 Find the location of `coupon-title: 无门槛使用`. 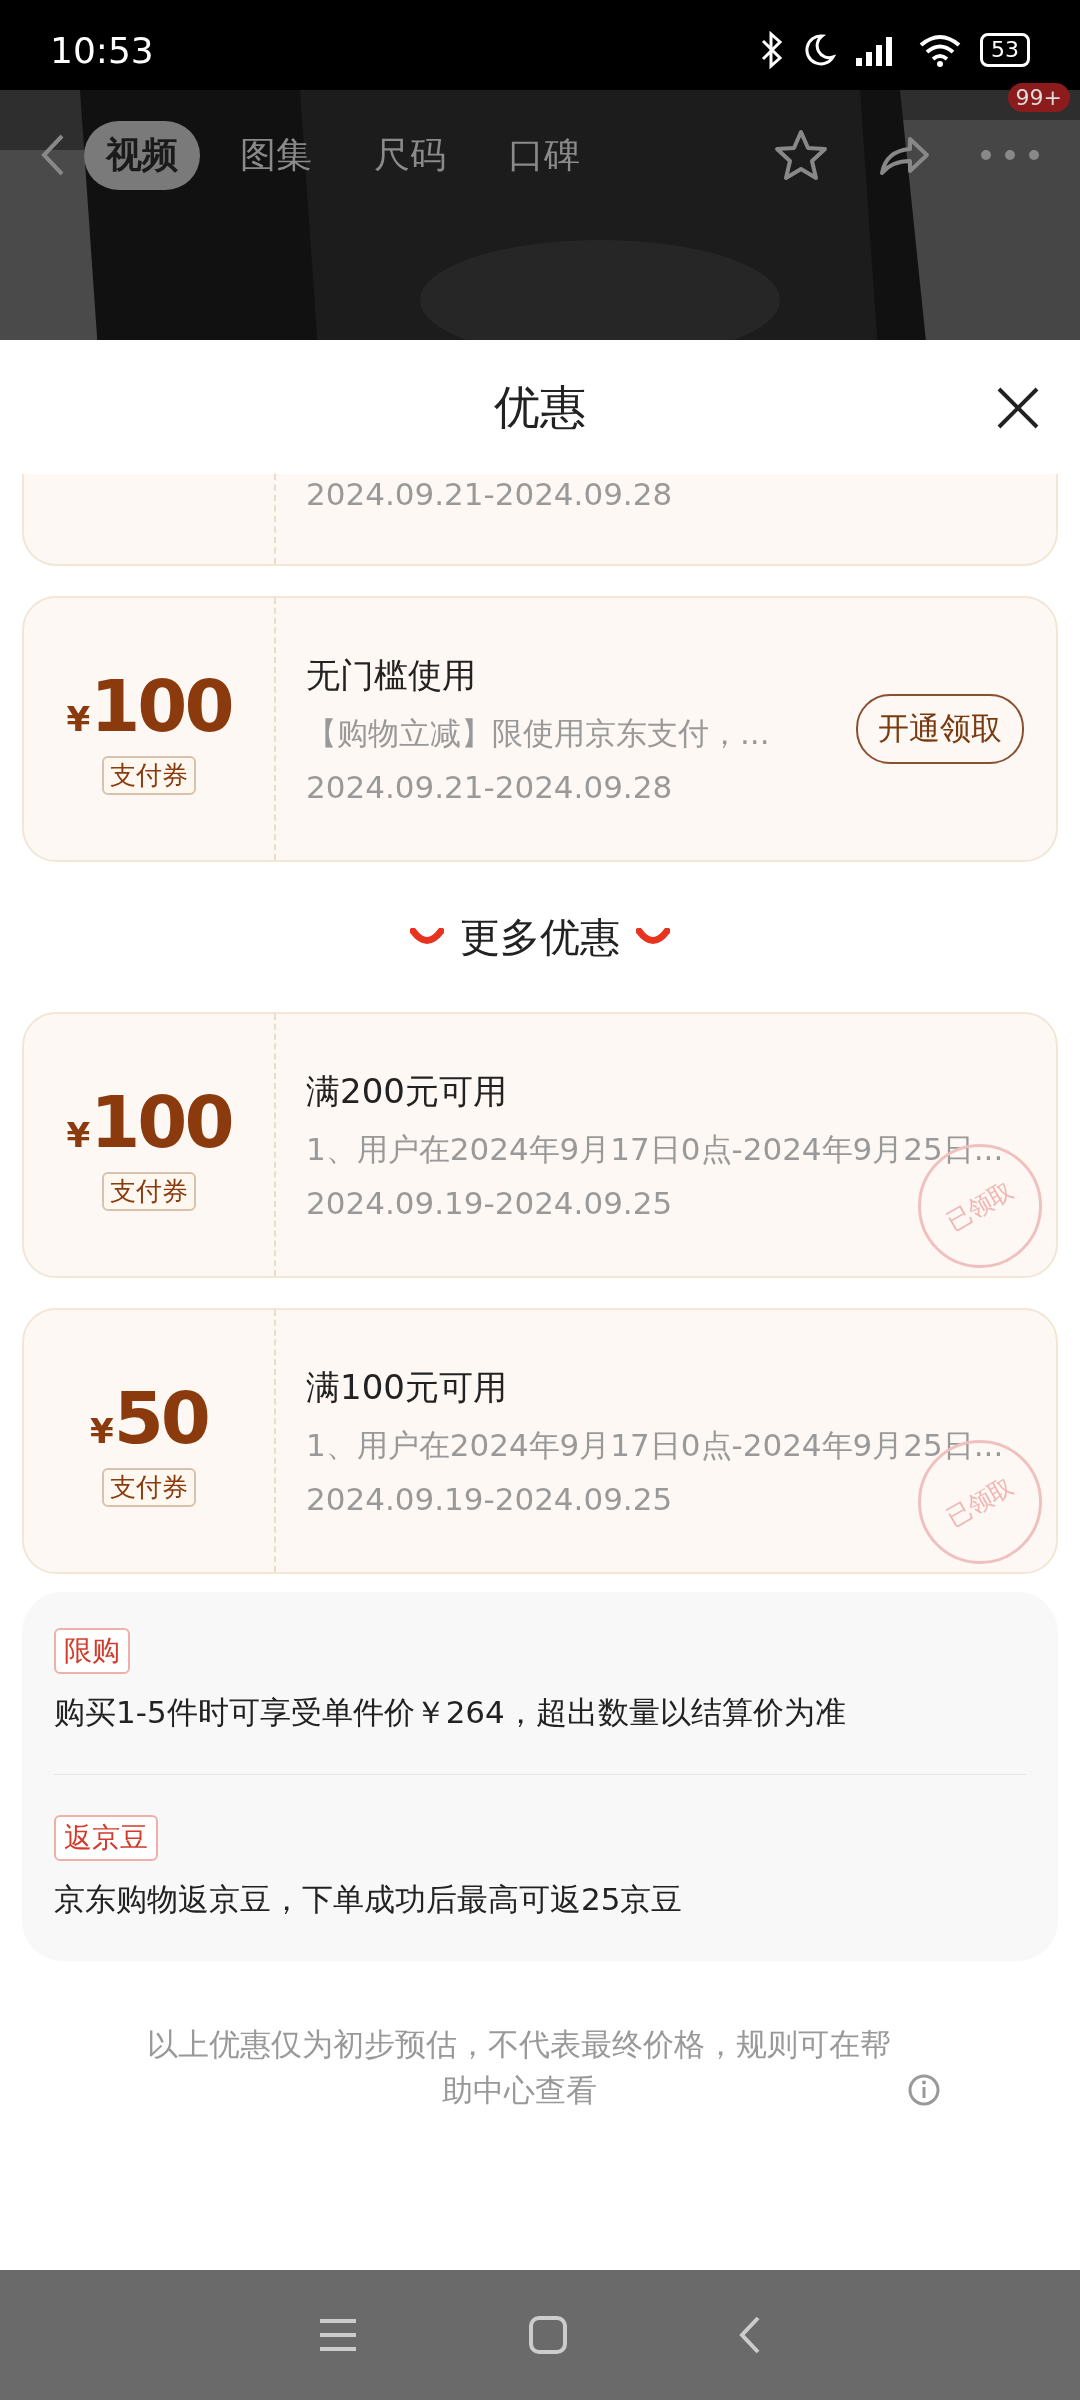

coupon-title: 无门槛使用 is located at coordinates (391, 675).